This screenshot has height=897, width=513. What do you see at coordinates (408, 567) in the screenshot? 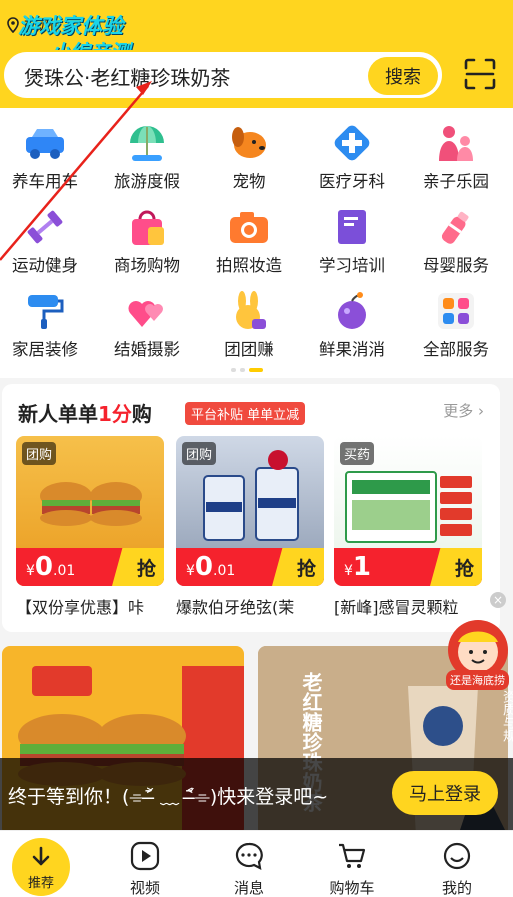
I see `price-bar: ¥1 抢` at bounding box center [408, 567].